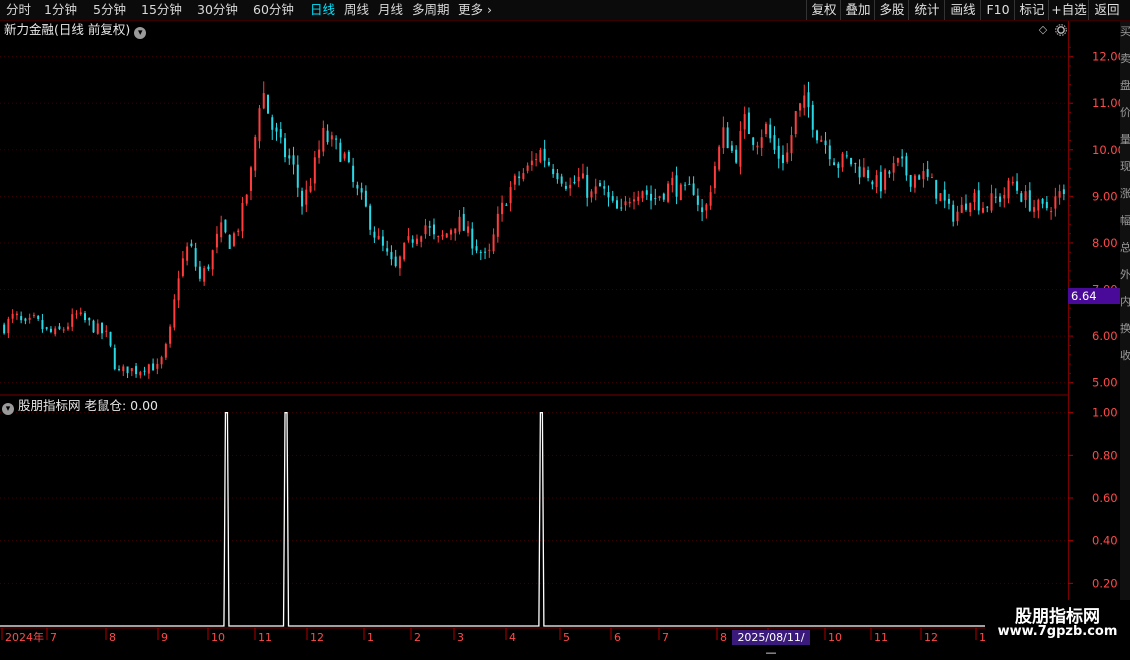 This screenshot has height=660, width=1130. I want to click on date-tick-label: 6, so click(617, 637).